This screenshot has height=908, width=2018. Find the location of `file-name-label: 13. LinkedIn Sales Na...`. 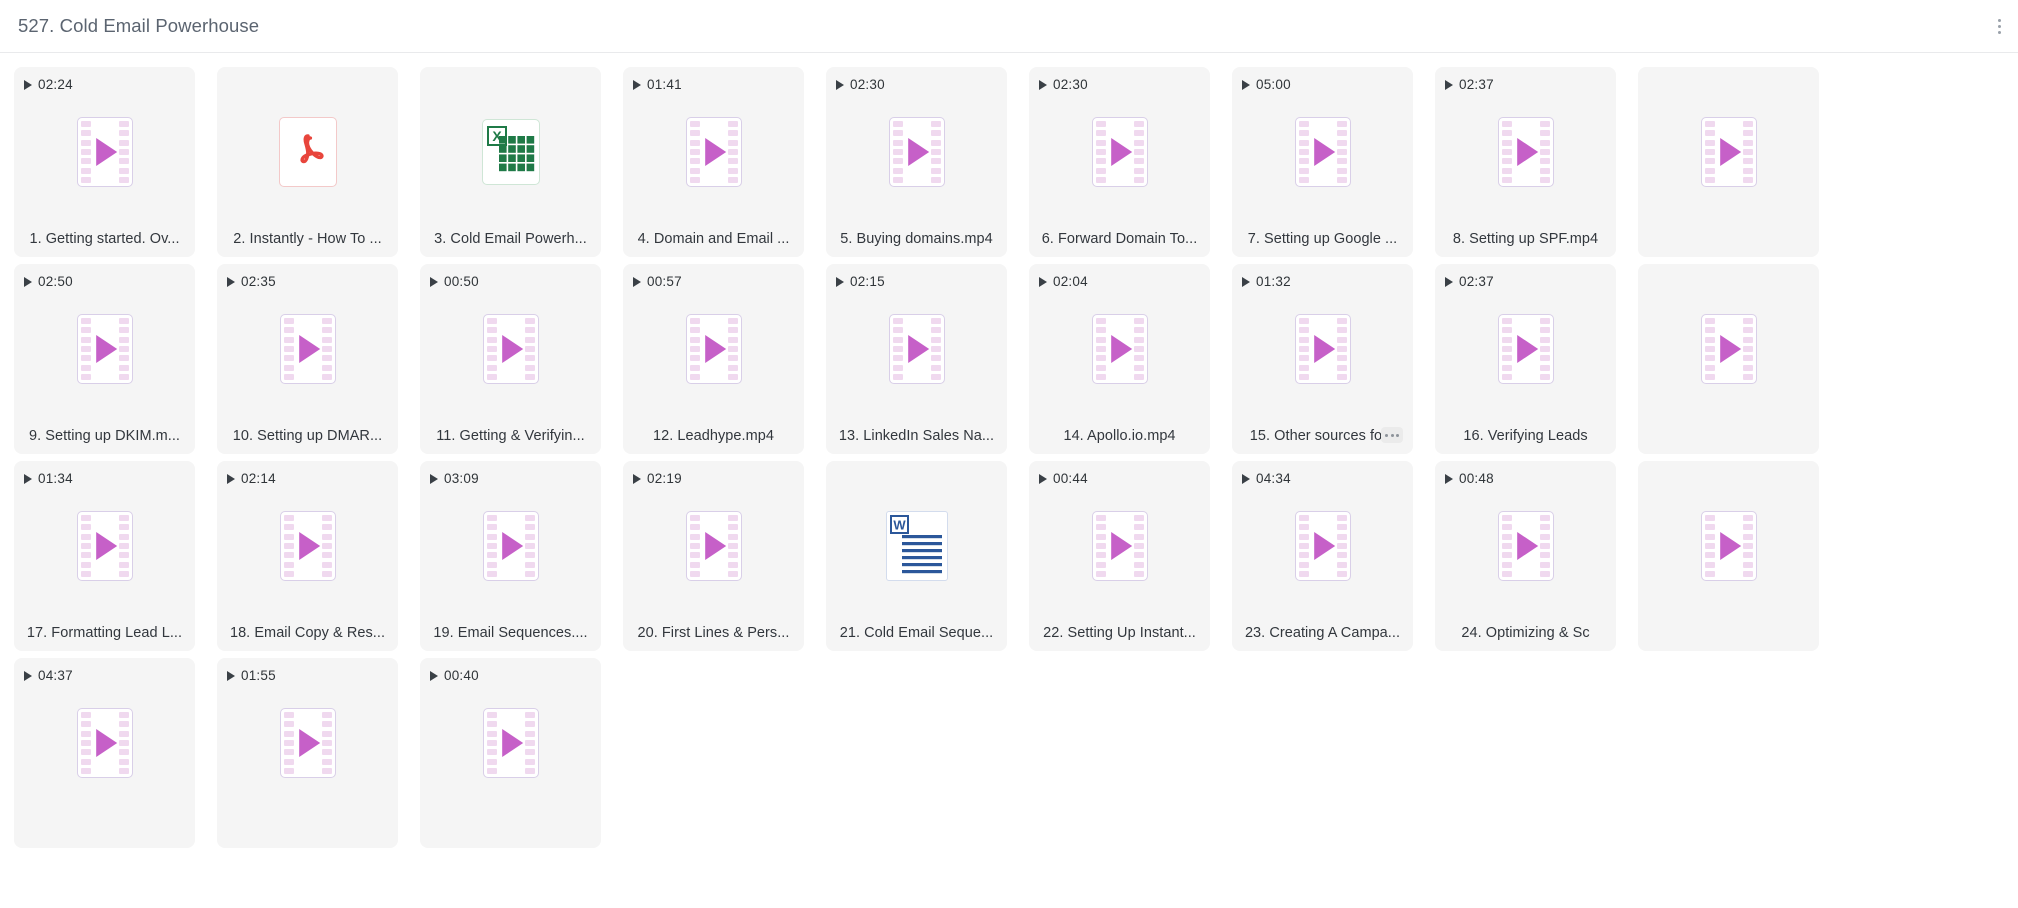

file-name-label: 13. LinkedIn Sales Na... is located at coordinates (916, 436).